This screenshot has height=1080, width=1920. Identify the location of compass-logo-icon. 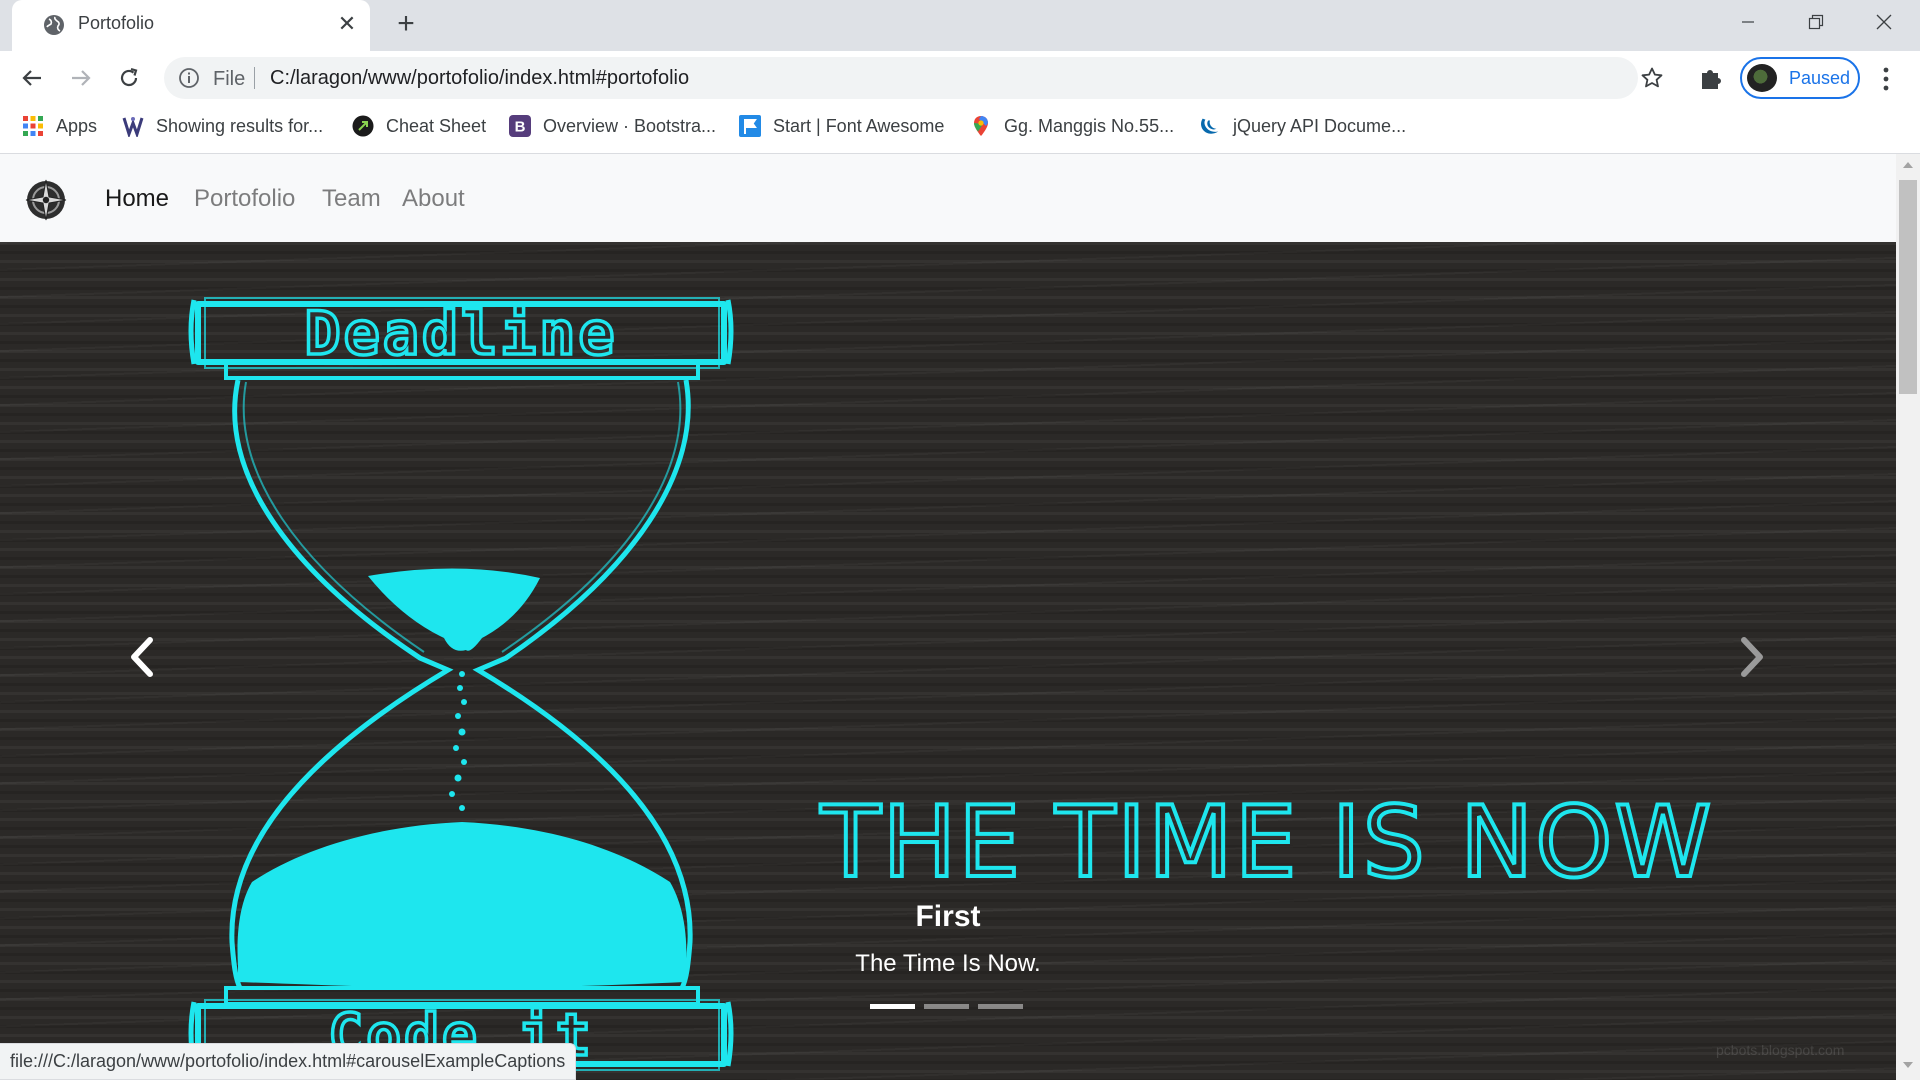
(46, 200).